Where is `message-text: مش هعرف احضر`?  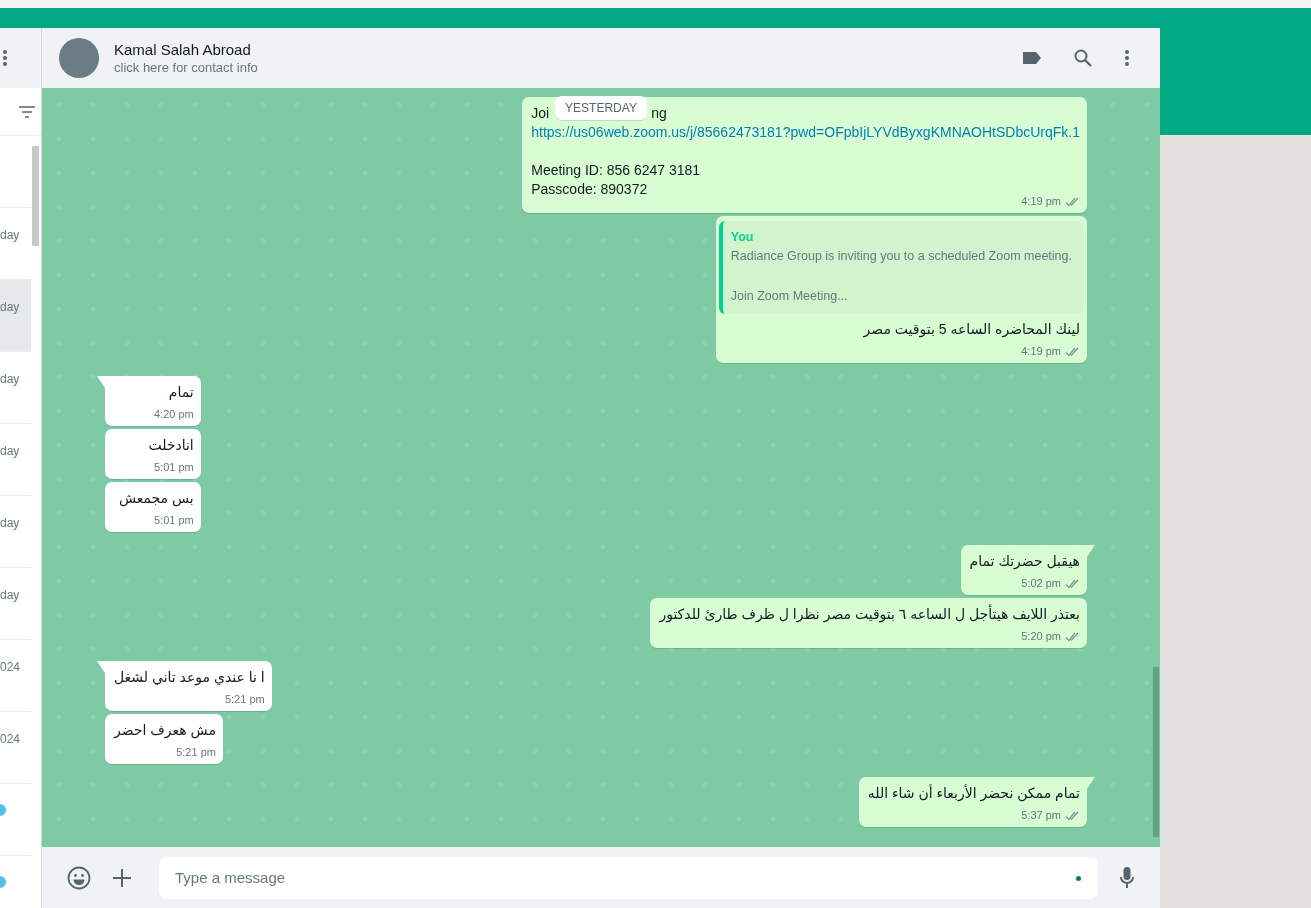 message-text: مش هعرف احضر is located at coordinates (165, 730).